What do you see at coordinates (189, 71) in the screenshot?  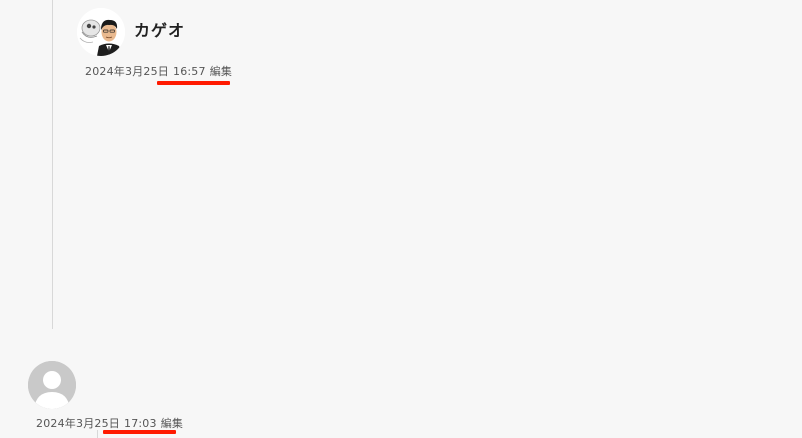 I see `comment-time: 16:57` at bounding box center [189, 71].